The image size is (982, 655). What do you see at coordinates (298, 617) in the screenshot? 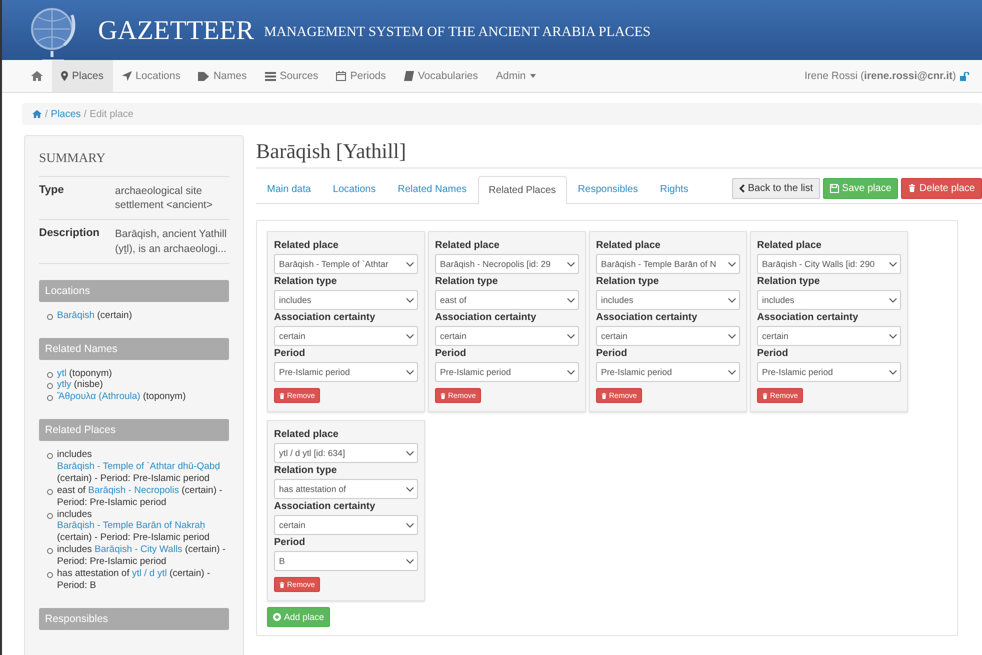
I see `add-place-button: Add place` at bounding box center [298, 617].